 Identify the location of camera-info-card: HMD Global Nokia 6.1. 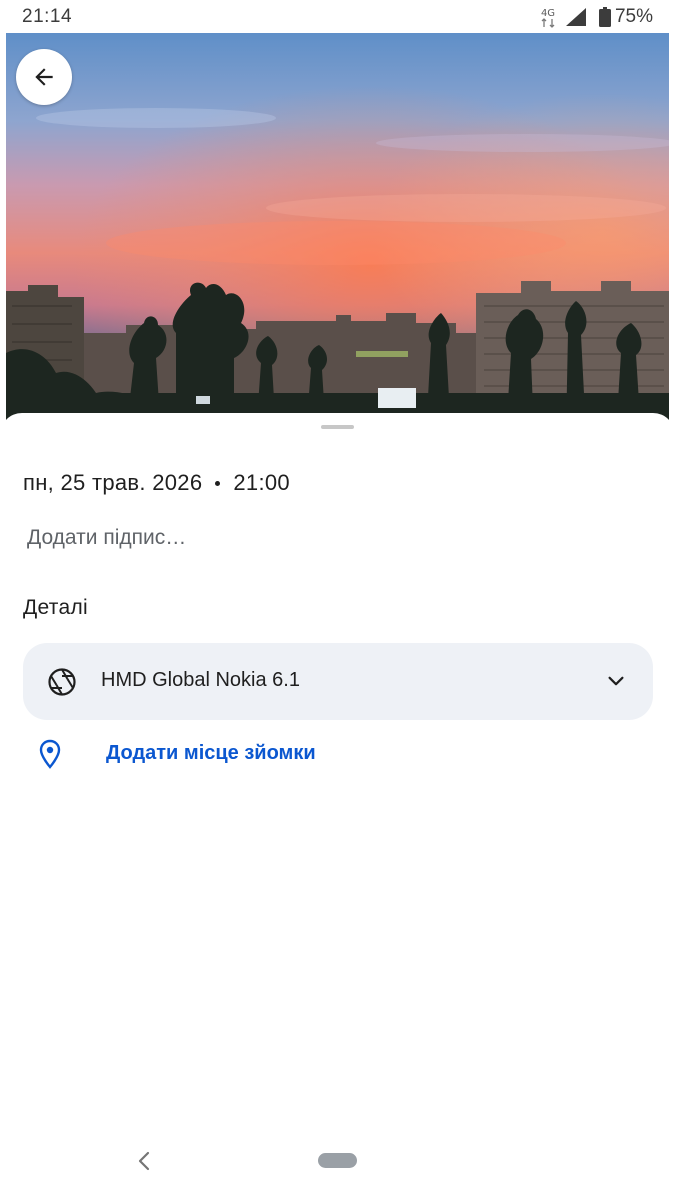
(338, 681).